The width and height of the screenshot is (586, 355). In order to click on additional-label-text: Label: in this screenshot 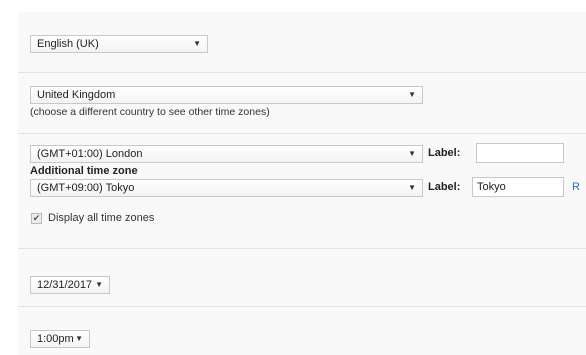, I will do `click(444, 187)`.